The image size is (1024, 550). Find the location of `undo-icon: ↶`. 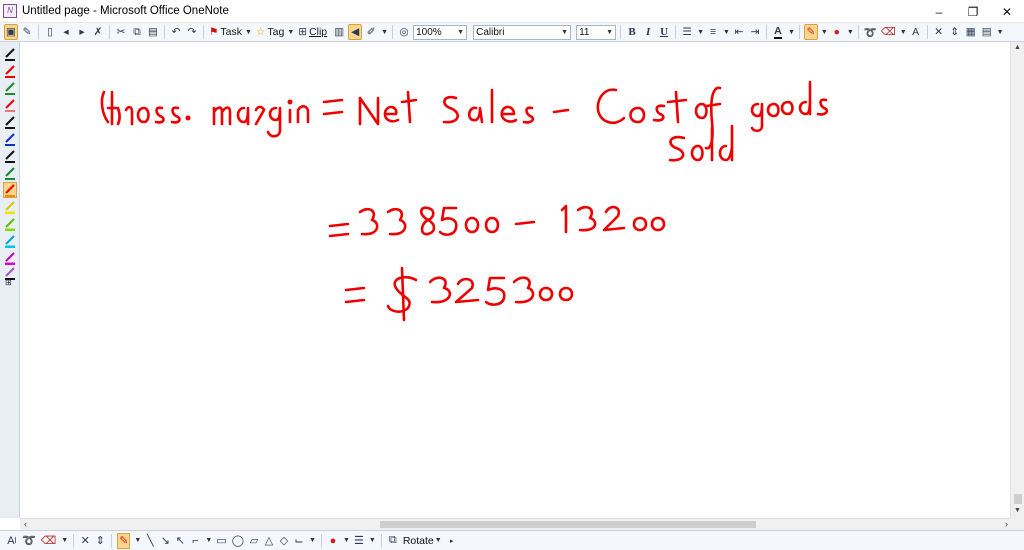

undo-icon: ↶ is located at coordinates (176, 32).